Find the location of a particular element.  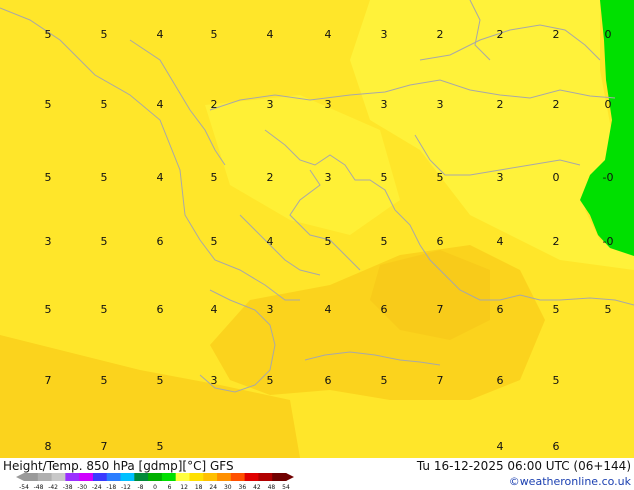

scale-tick-label: 42 is located at coordinates (257, 487).